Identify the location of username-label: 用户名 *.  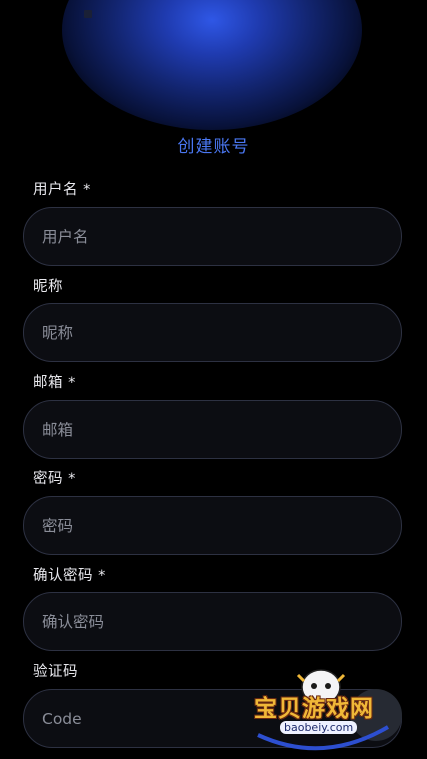
(62, 190).